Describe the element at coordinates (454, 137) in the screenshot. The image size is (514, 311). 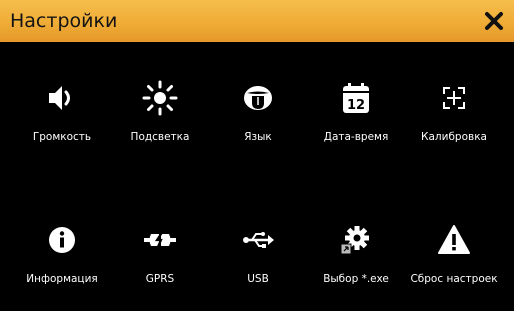
I see `tile-label: Калибровка` at that location.